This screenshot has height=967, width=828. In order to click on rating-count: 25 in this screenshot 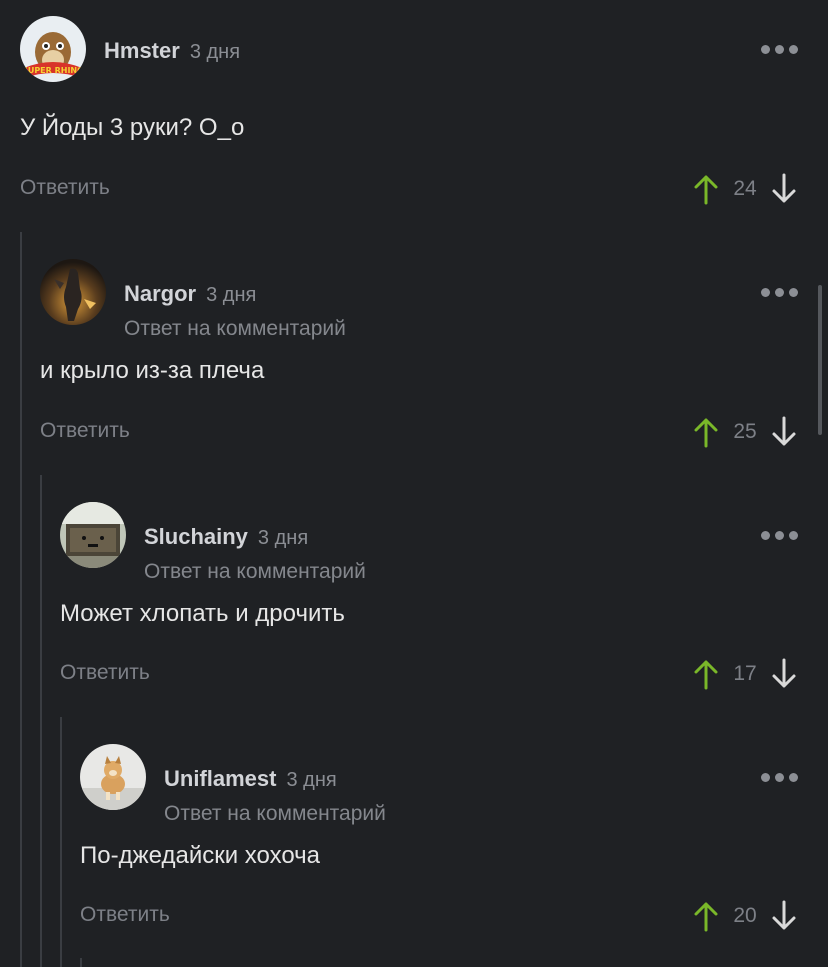, I will do `click(745, 431)`.